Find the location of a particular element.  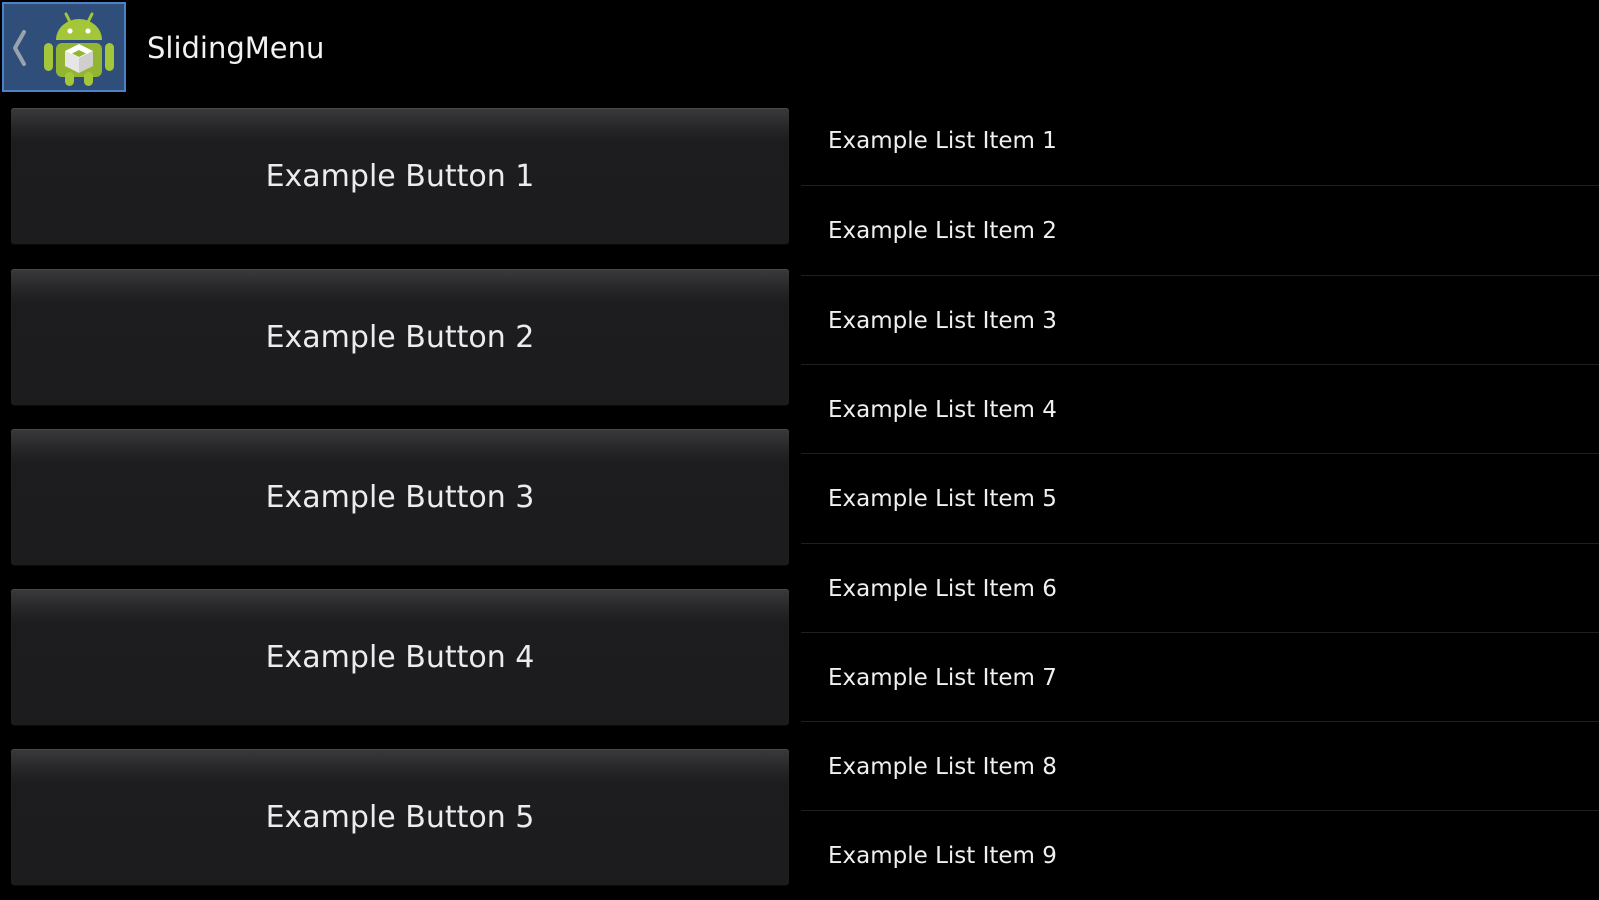

list-item-label: Example List Item 2 is located at coordinates (942, 230).